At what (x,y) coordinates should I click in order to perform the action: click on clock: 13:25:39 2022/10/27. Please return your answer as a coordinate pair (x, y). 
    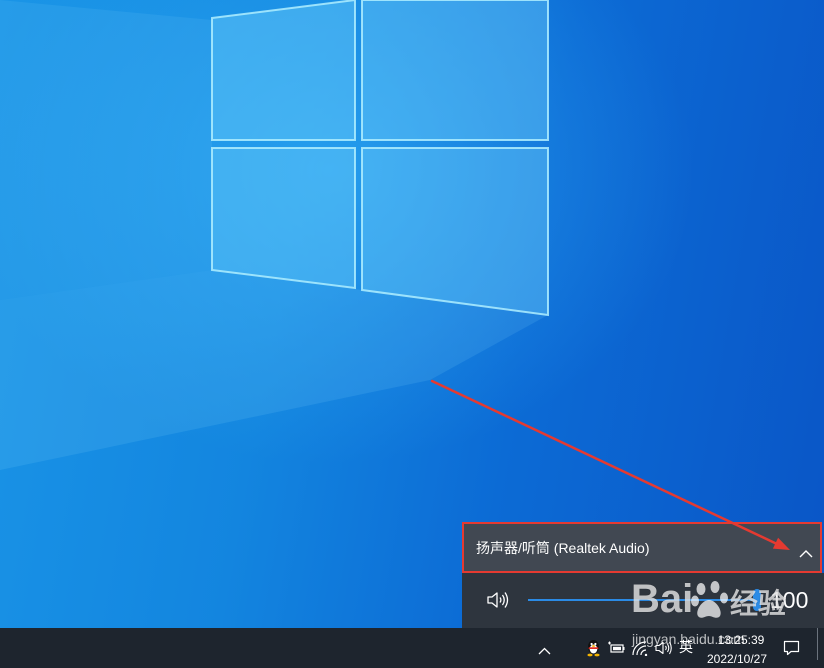
    Looking at the image, I should click on (737, 648).